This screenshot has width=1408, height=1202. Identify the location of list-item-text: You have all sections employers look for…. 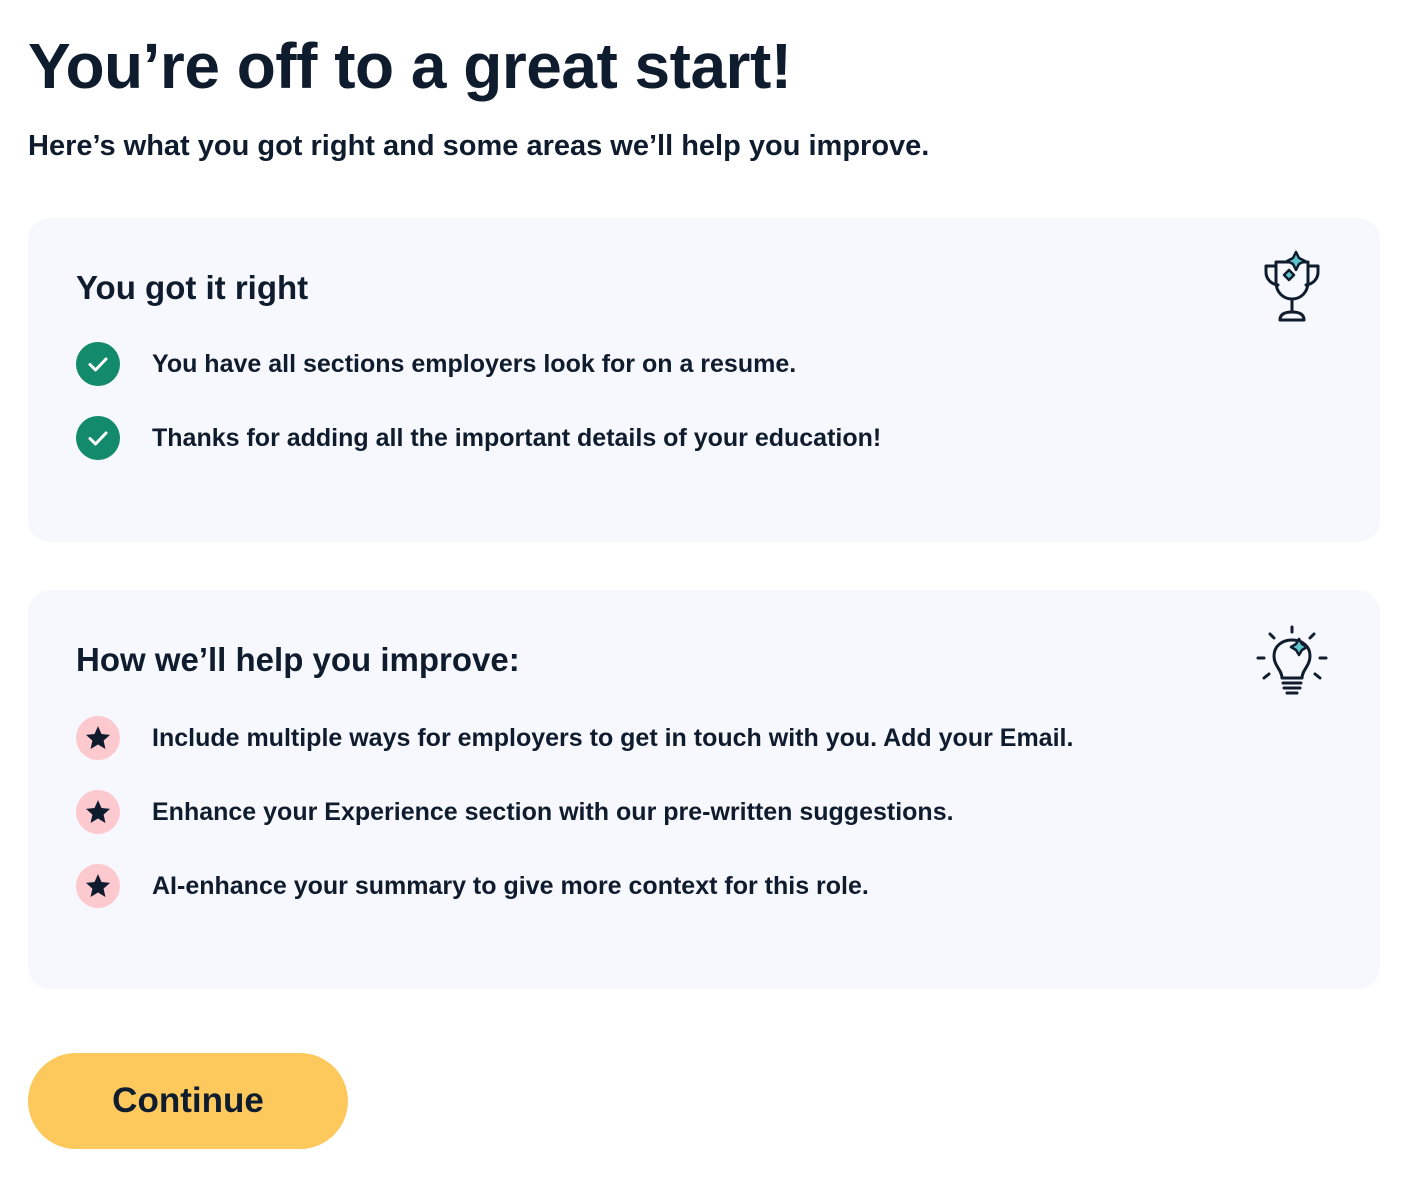
(474, 364).